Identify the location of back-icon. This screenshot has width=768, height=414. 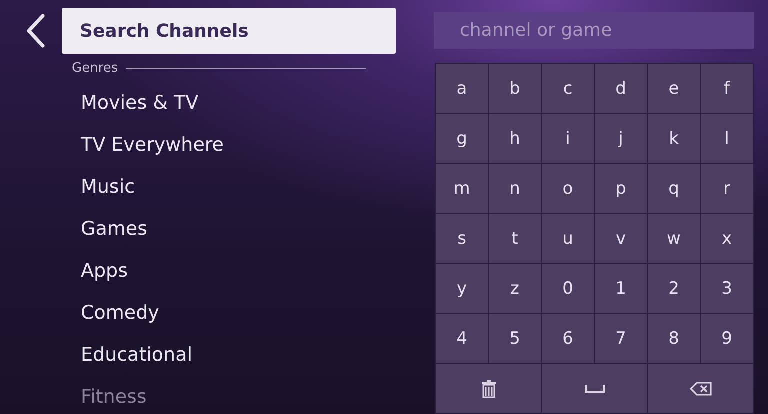
(36, 31).